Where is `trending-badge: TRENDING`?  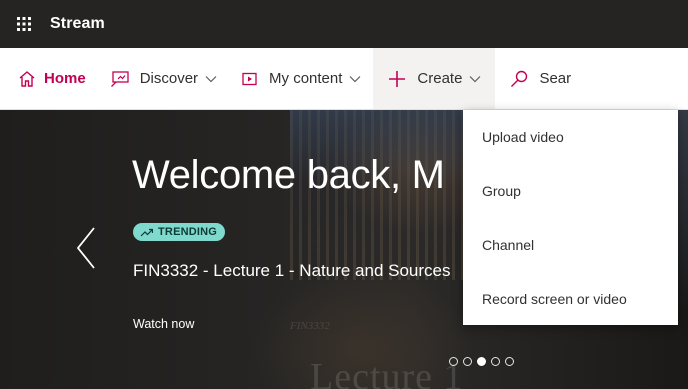 trending-badge: TRENDING is located at coordinates (179, 232).